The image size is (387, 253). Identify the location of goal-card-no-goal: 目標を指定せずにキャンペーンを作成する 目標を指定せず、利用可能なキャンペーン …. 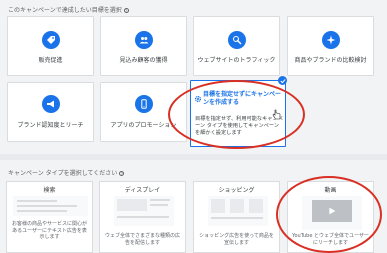
(238, 113).